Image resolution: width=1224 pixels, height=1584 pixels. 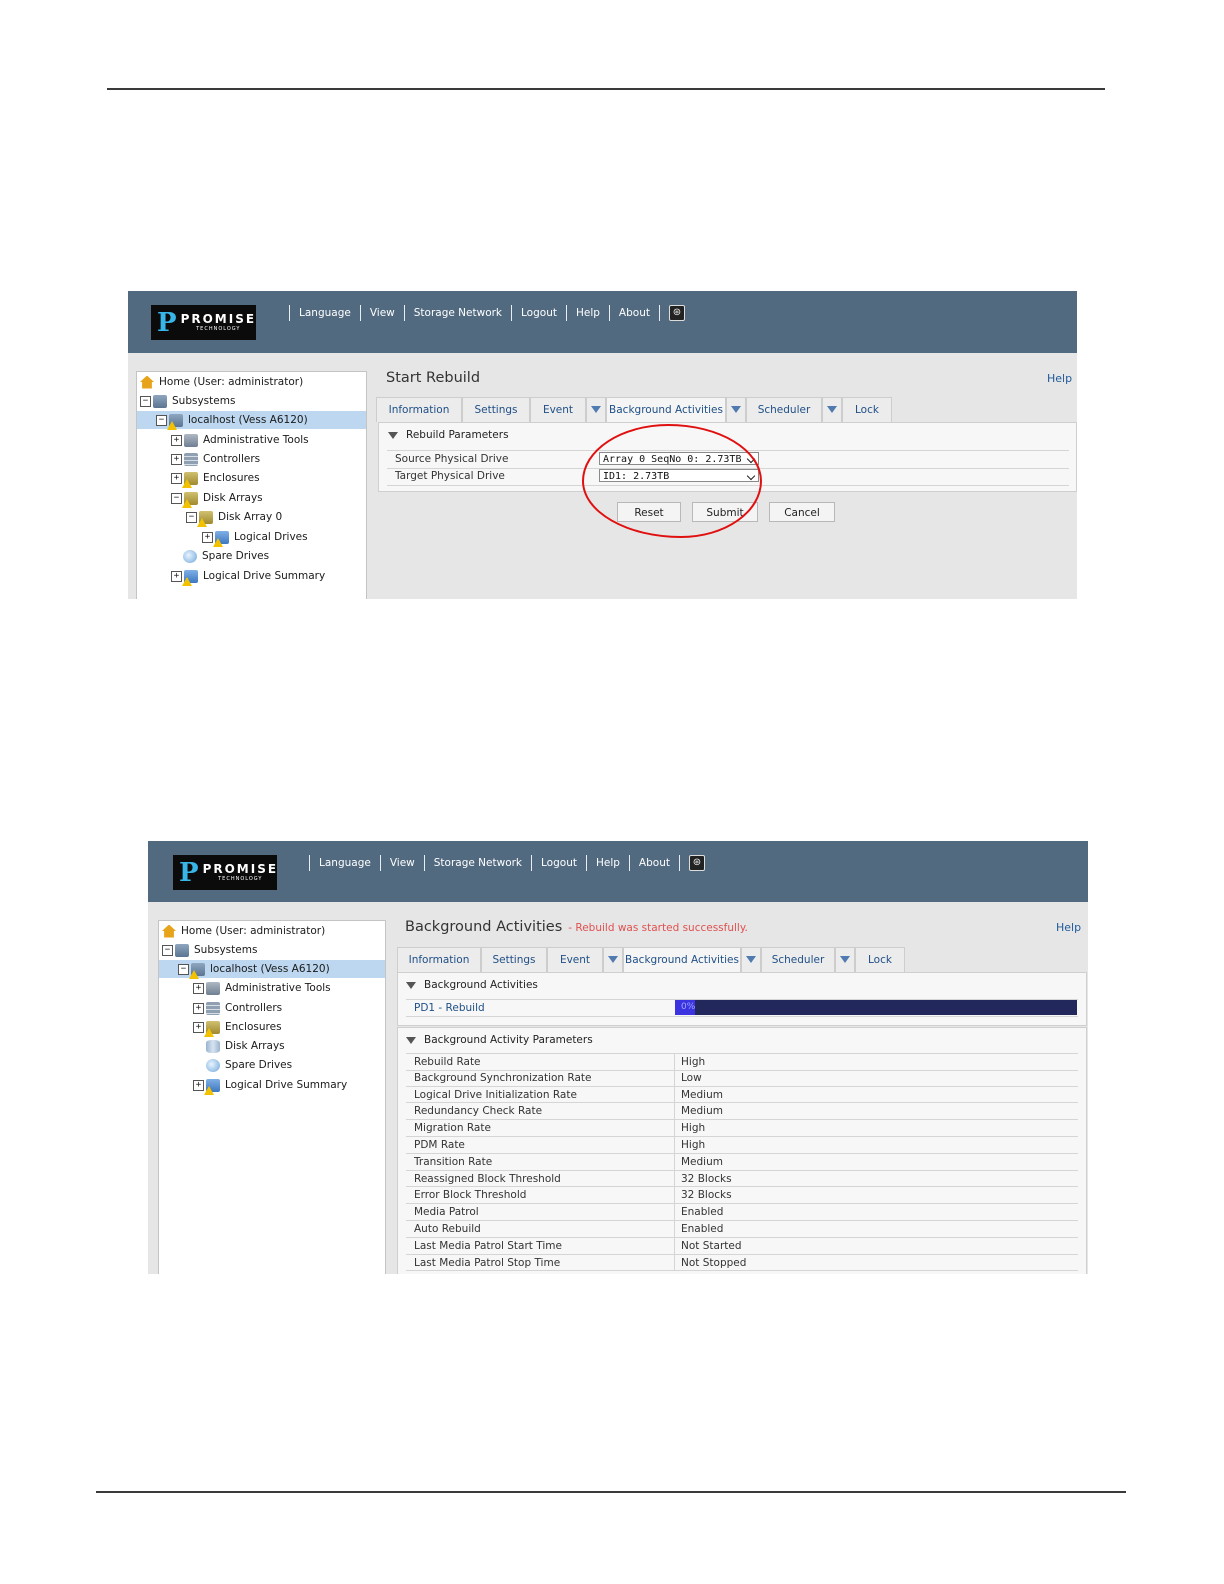 What do you see at coordinates (212, 1028) in the screenshot?
I see `enclosure-warning-icon` at bounding box center [212, 1028].